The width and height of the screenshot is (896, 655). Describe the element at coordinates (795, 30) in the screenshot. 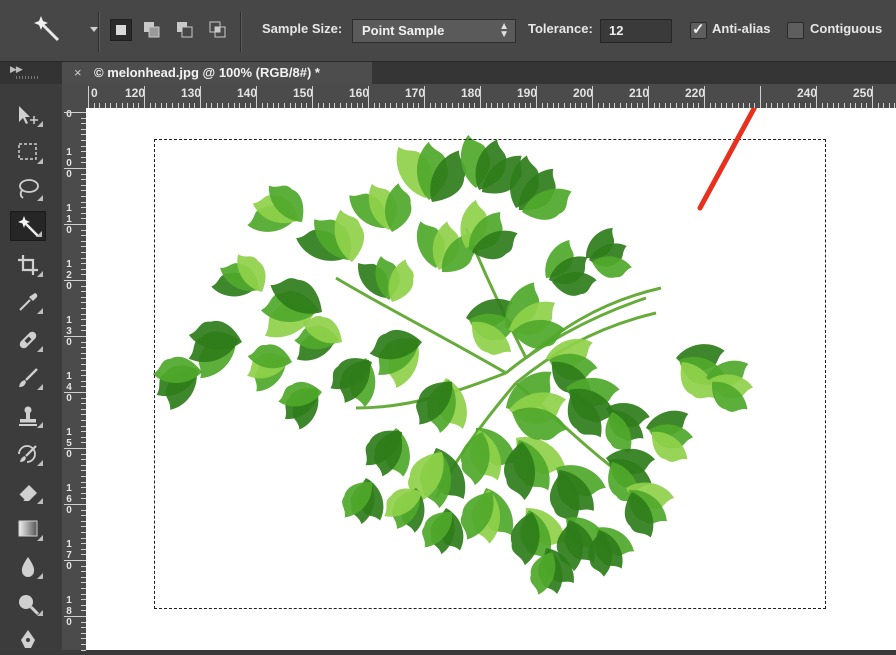

I see `contiguous-checkbox` at that location.